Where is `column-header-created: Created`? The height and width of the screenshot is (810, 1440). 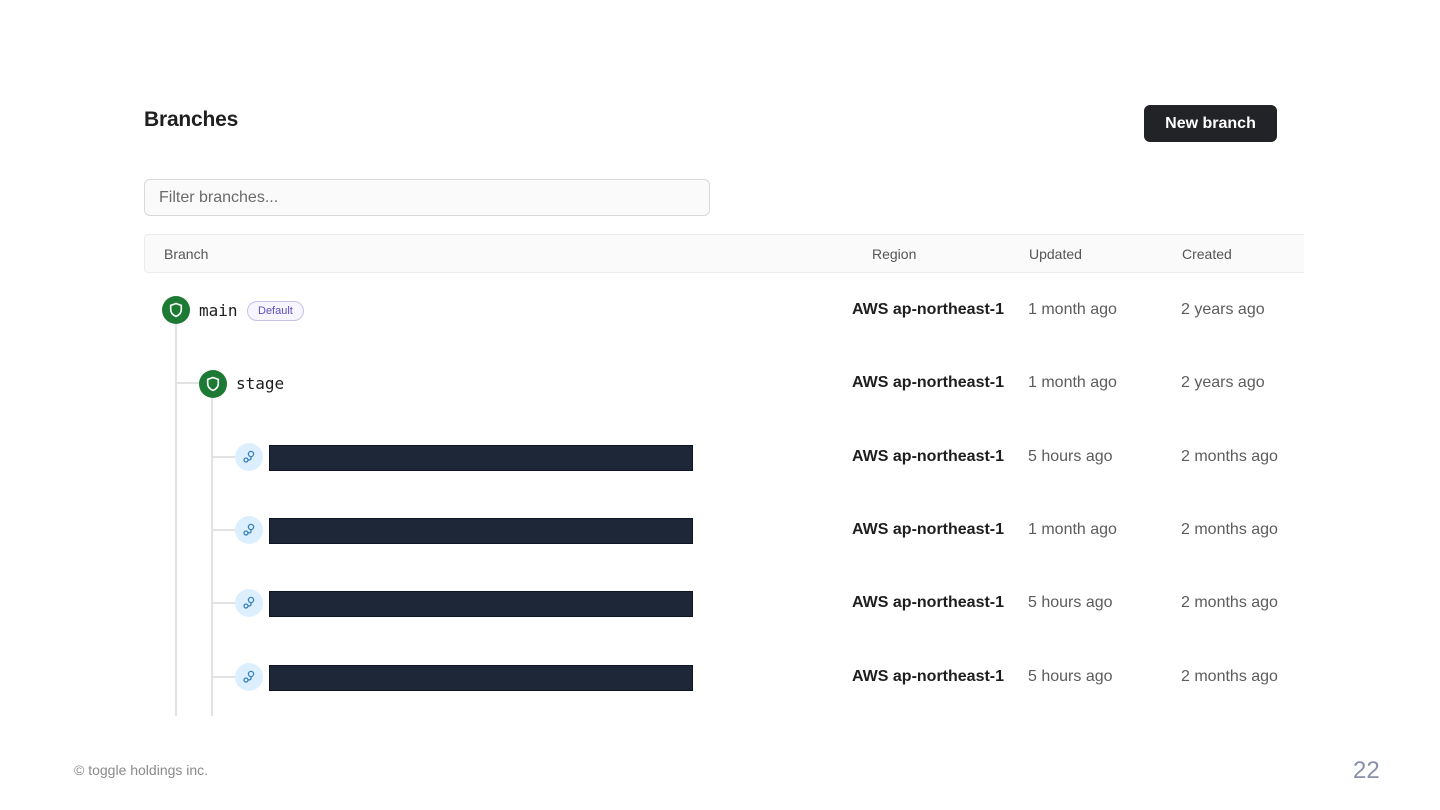
column-header-created: Created is located at coordinates (1207, 254).